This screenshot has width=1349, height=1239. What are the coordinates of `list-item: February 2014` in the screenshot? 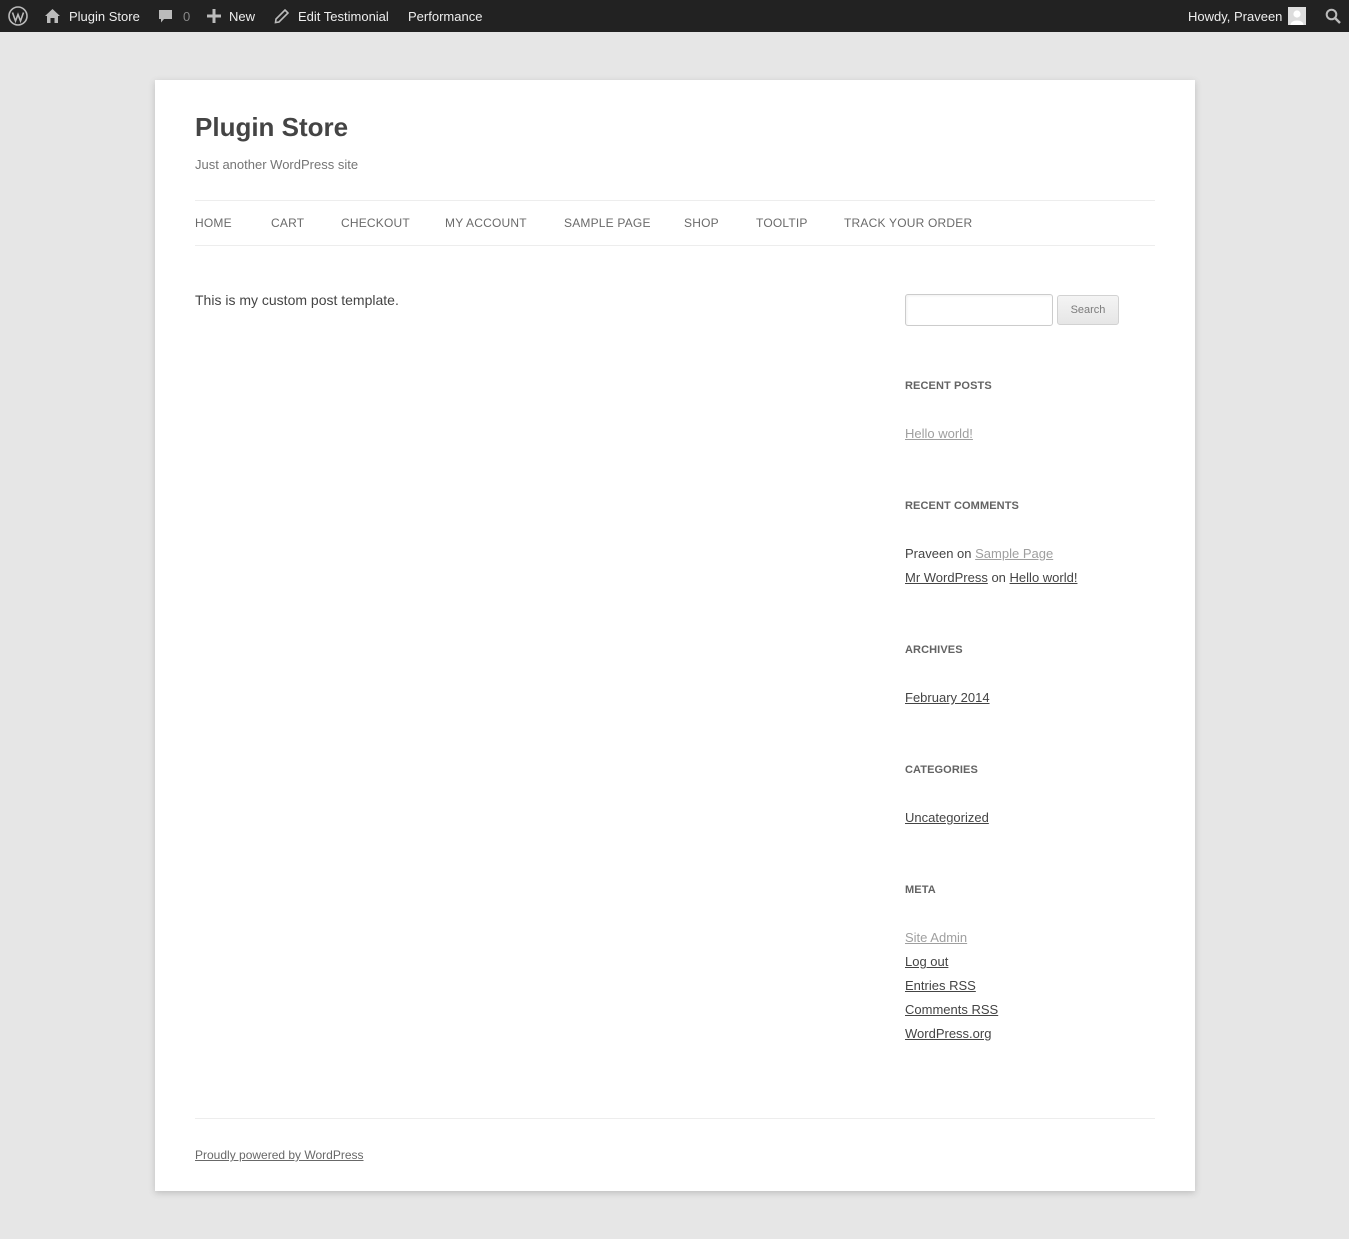 It's located at (947, 697).